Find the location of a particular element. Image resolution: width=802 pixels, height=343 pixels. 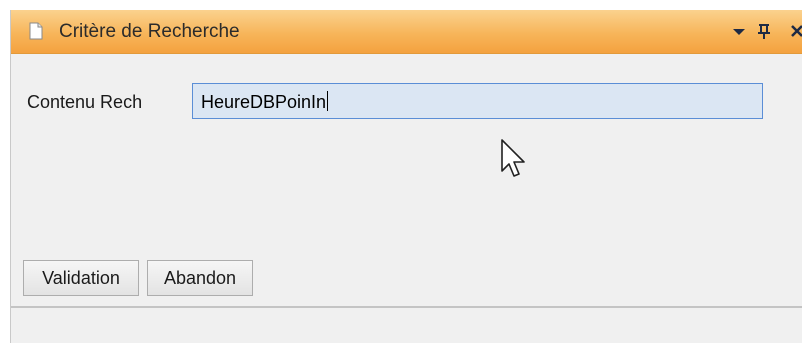

close-icon is located at coordinates (795, 31).